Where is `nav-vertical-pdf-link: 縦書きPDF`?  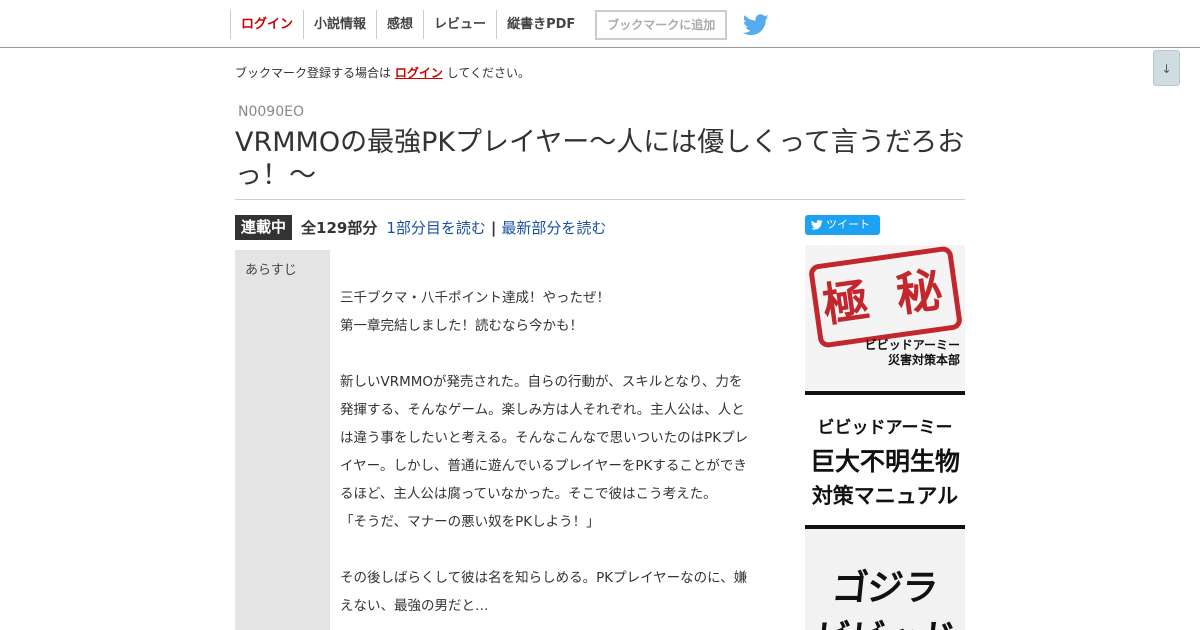 nav-vertical-pdf-link: 縦書きPDF is located at coordinates (540, 24).